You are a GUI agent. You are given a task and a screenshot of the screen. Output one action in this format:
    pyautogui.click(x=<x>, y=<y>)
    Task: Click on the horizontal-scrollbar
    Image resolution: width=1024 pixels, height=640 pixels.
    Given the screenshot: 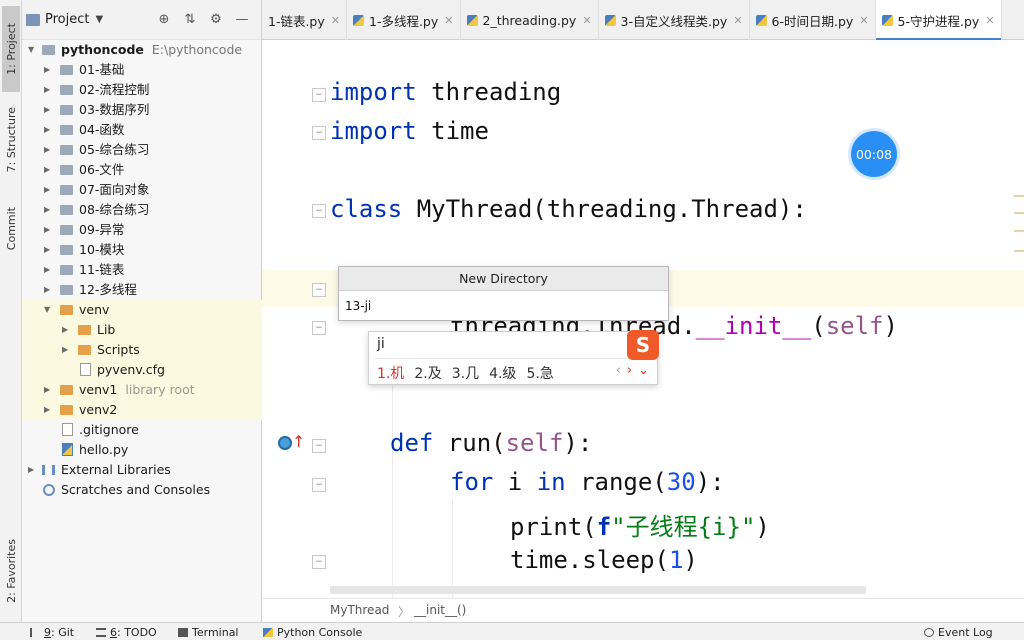 What is the action you would take?
    pyautogui.click(x=598, y=590)
    